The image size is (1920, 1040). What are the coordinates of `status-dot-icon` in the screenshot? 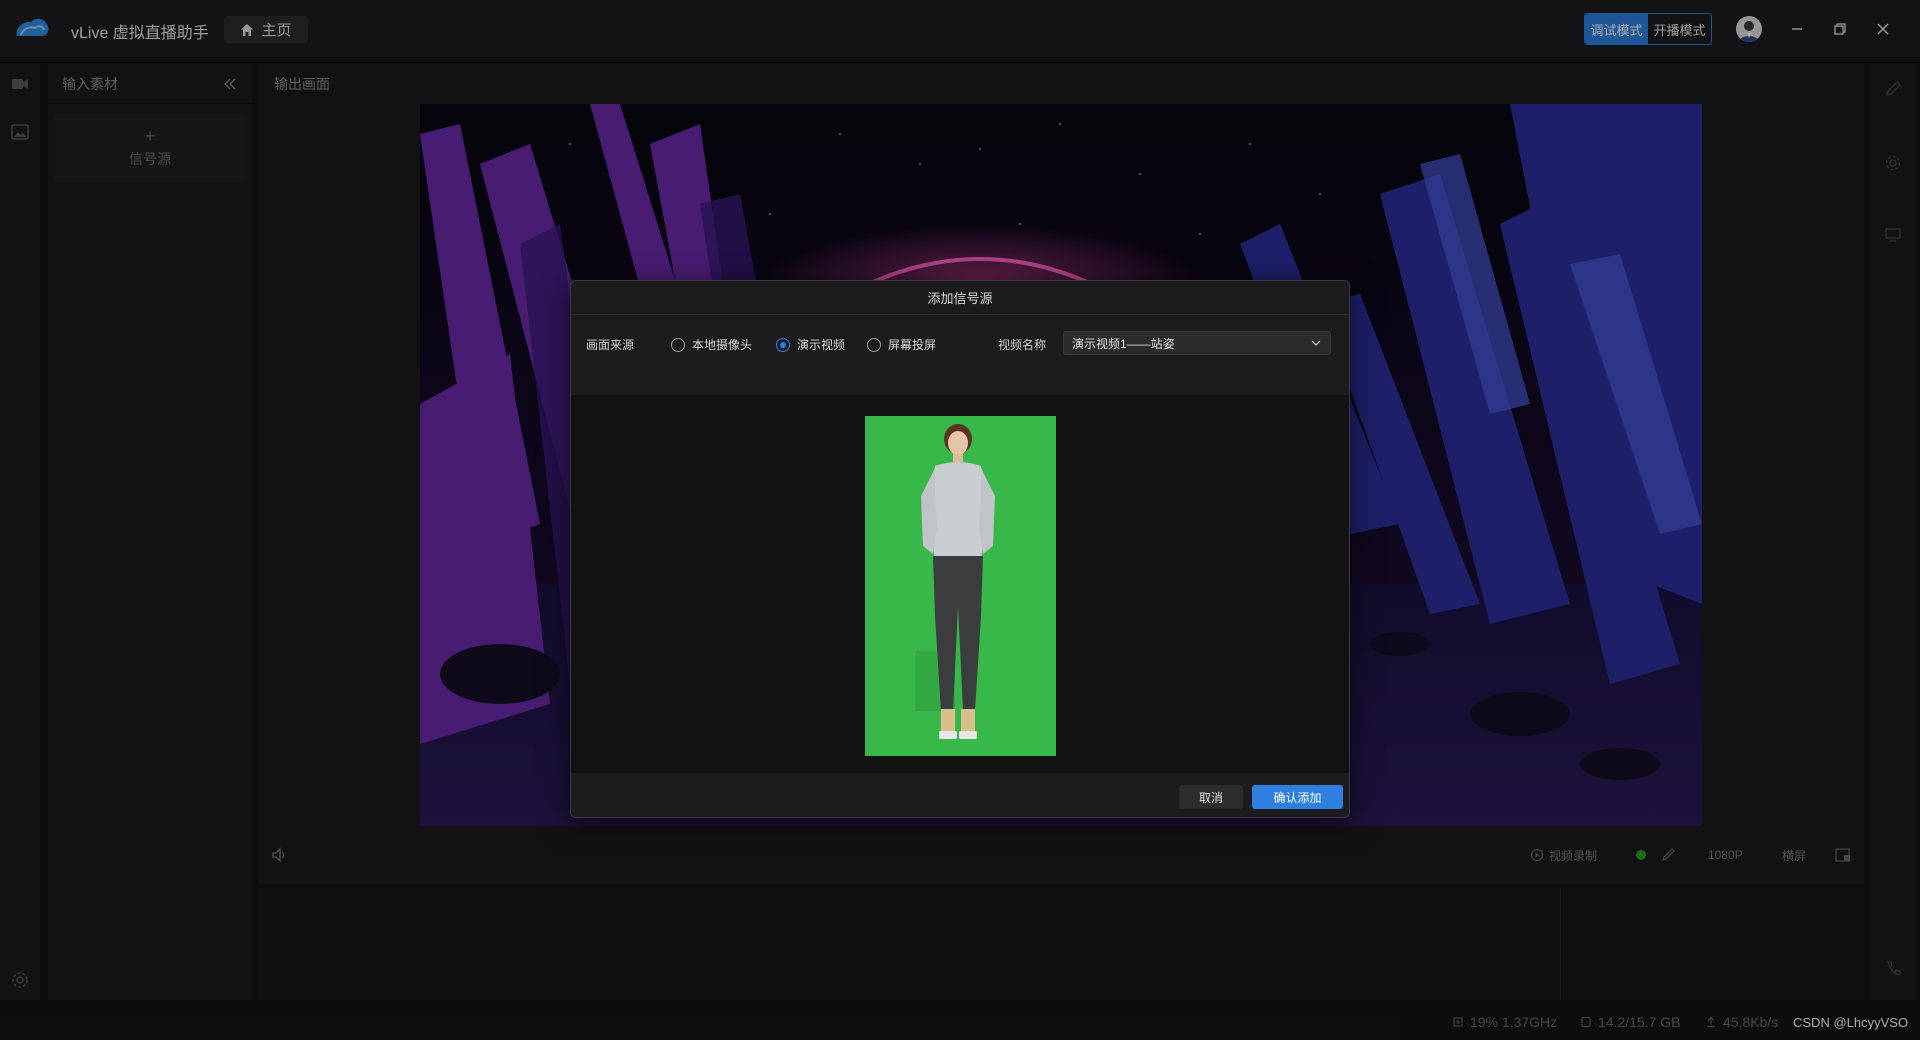 It's located at (1641, 855).